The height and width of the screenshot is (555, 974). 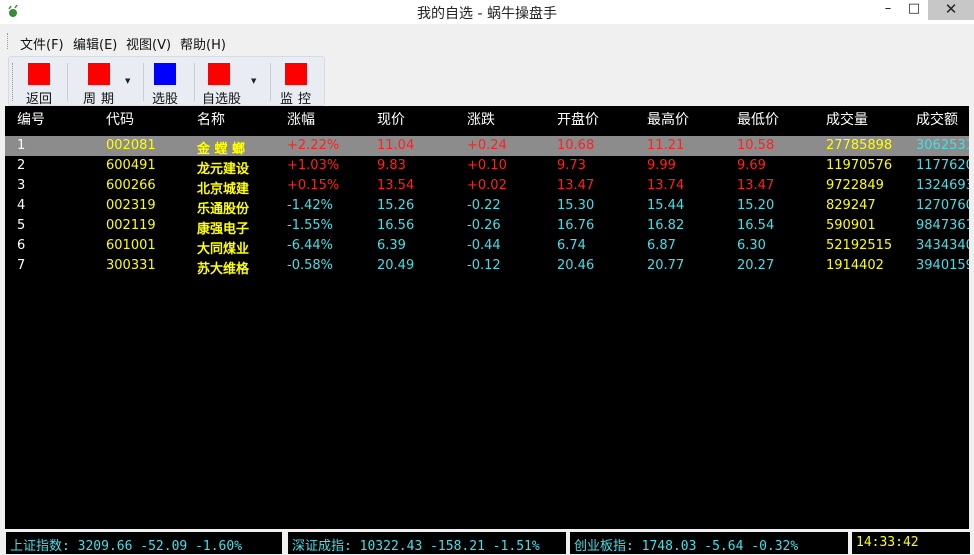 I want to click on header-amount: 成交额, so click(x=937, y=119).